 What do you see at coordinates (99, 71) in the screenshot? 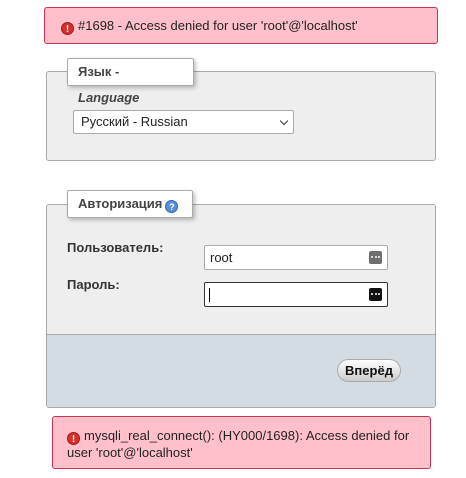
I see `language-legend-label: Язык -` at bounding box center [99, 71].